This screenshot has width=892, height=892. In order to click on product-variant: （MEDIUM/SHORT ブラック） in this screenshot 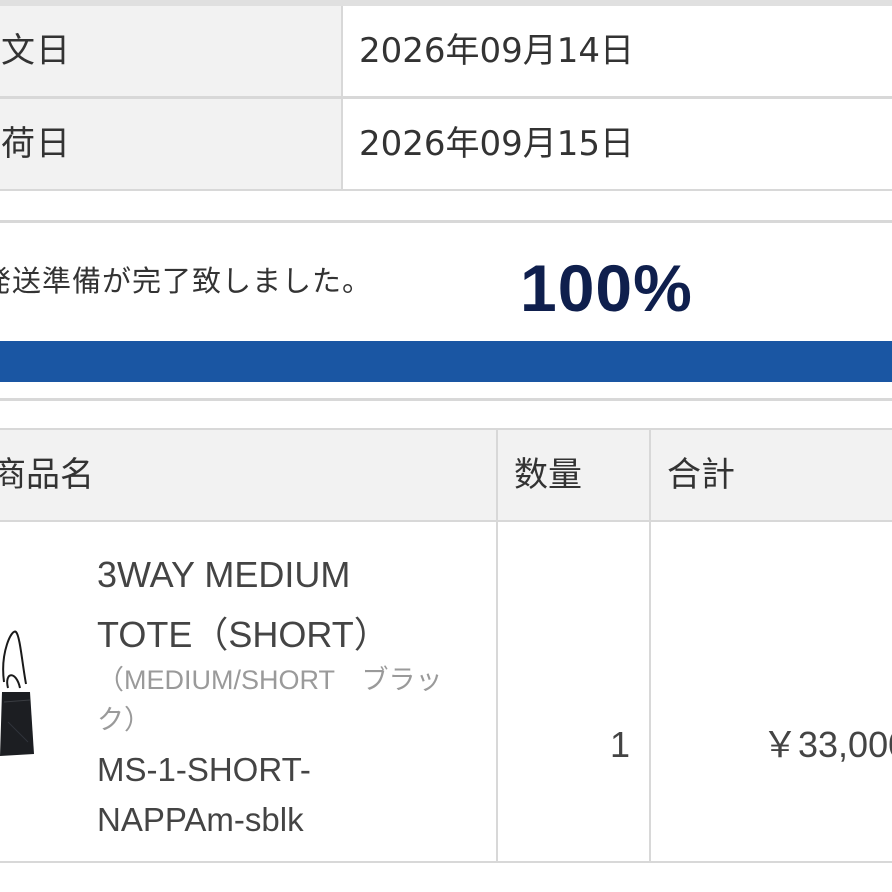, I will do `click(270, 700)`.